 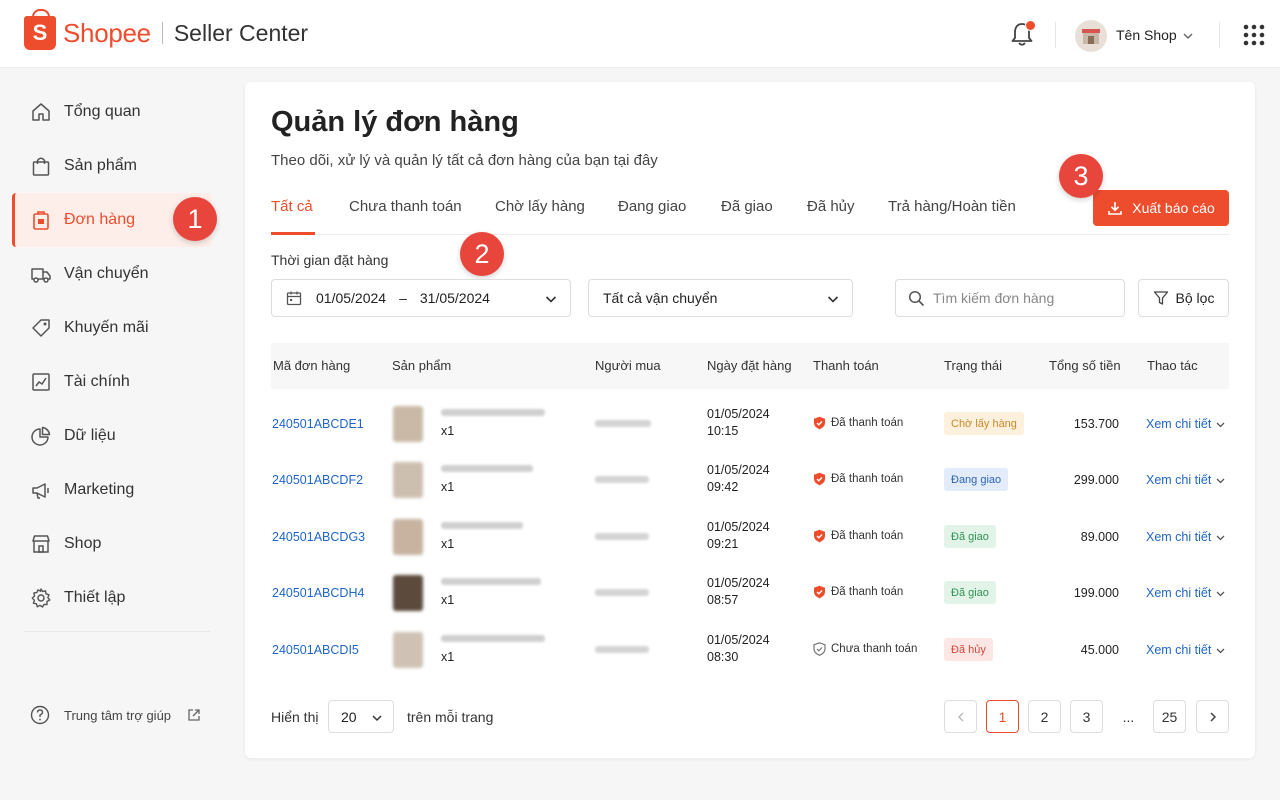 I want to click on next-page-button, so click(x=1212, y=716).